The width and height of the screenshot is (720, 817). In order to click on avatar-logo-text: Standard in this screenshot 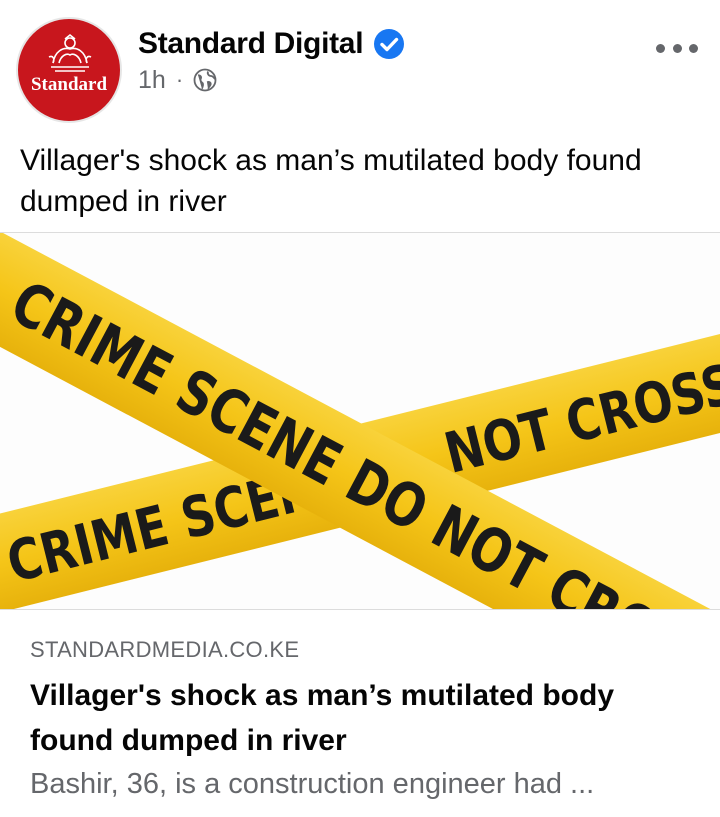, I will do `click(69, 84)`.